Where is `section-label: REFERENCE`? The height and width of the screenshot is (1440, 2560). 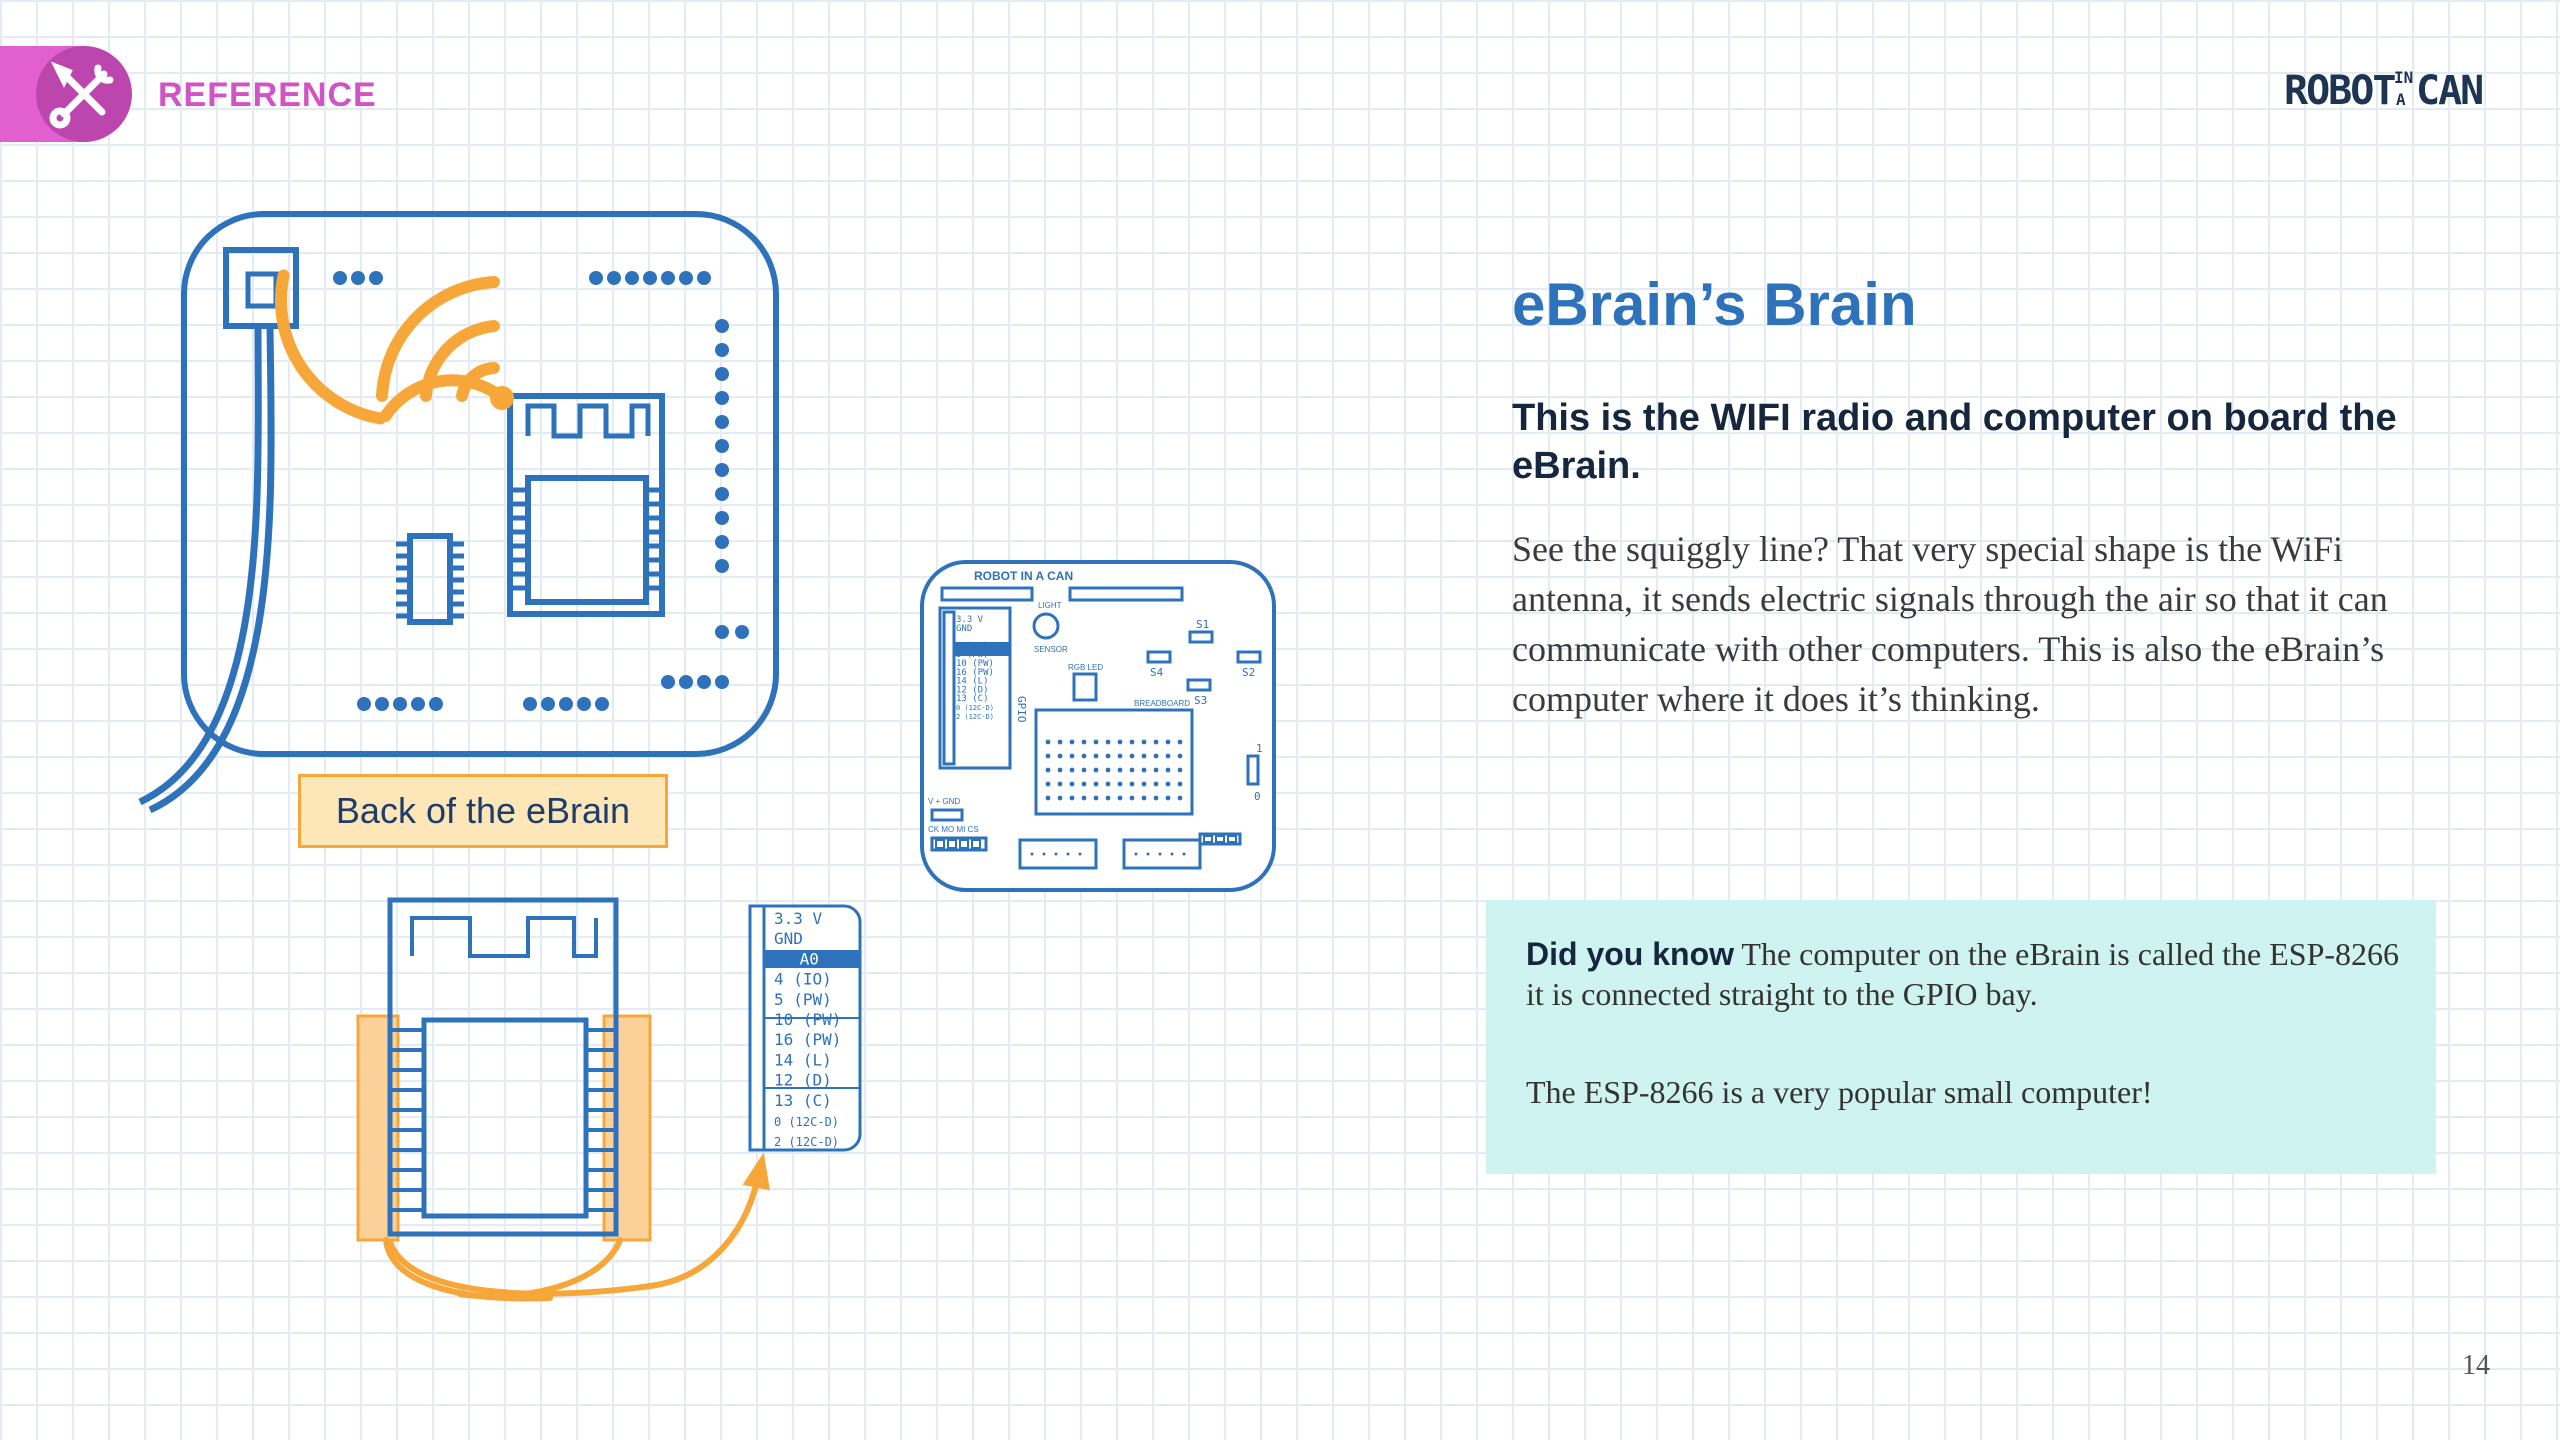
section-label: REFERENCE is located at coordinates (267, 95).